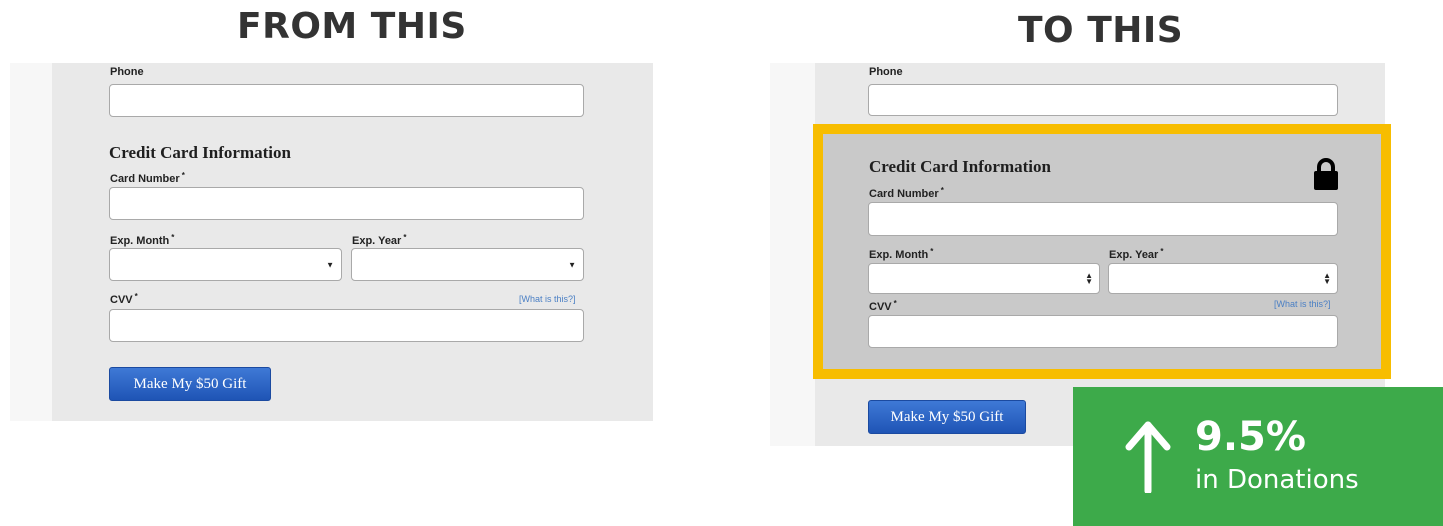  What do you see at coordinates (225, 264) in the screenshot?
I see `exp-month-select: ▼` at bounding box center [225, 264].